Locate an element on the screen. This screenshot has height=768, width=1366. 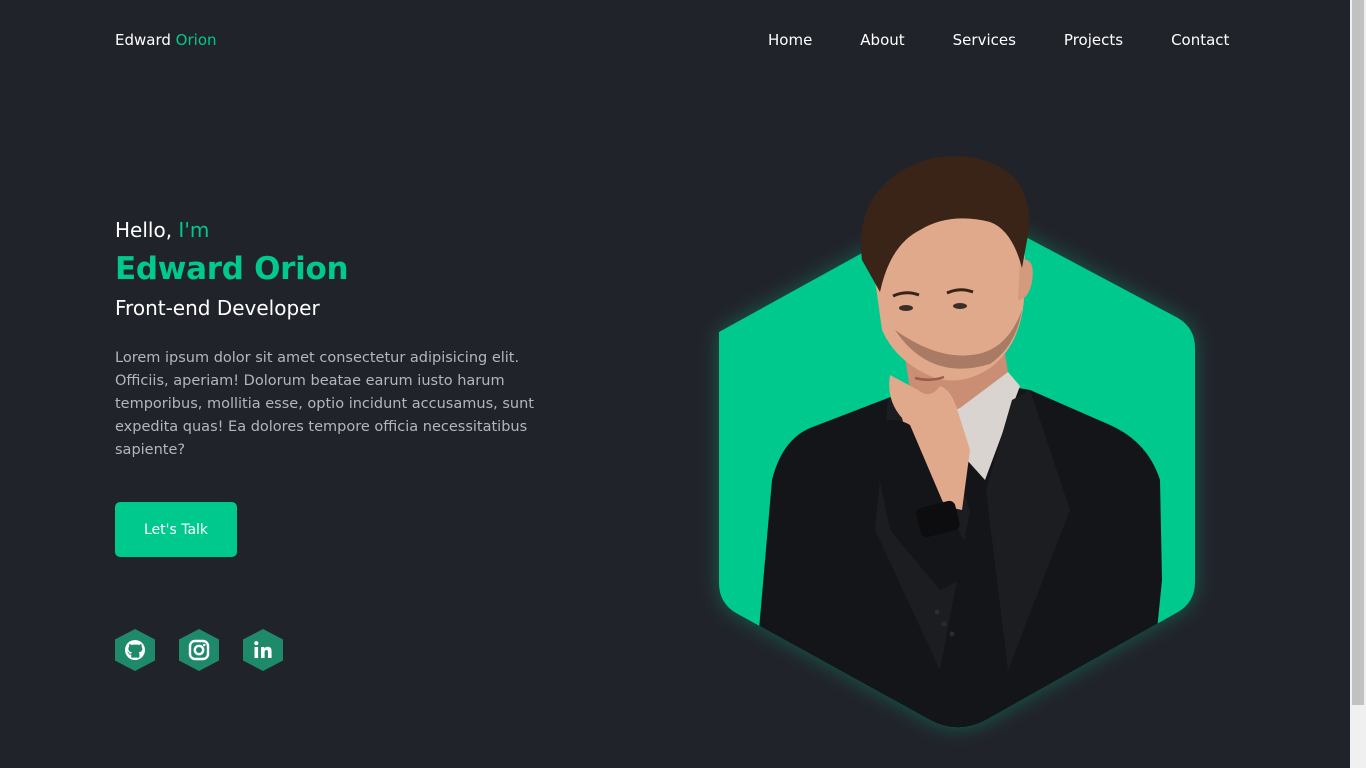
github-link is located at coordinates (135, 650).